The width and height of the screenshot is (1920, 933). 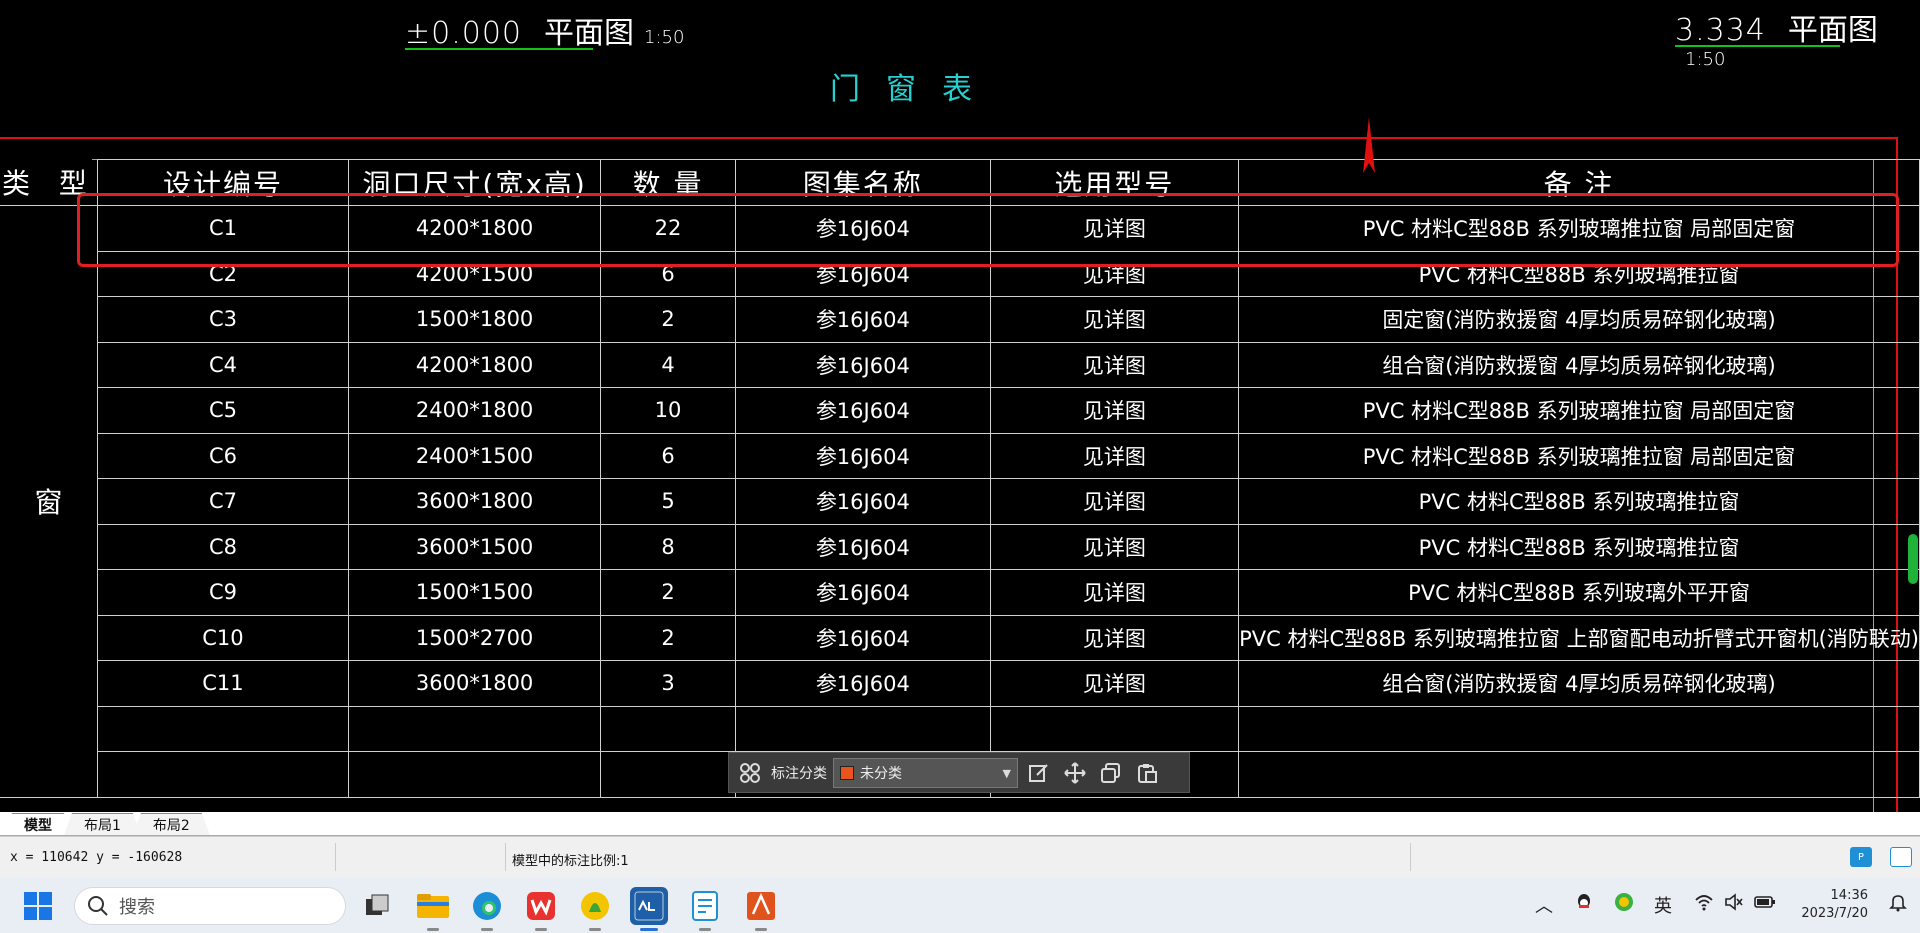 What do you see at coordinates (1734, 904) in the screenshot?
I see `volume-muted-icon` at bounding box center [1734, 904].